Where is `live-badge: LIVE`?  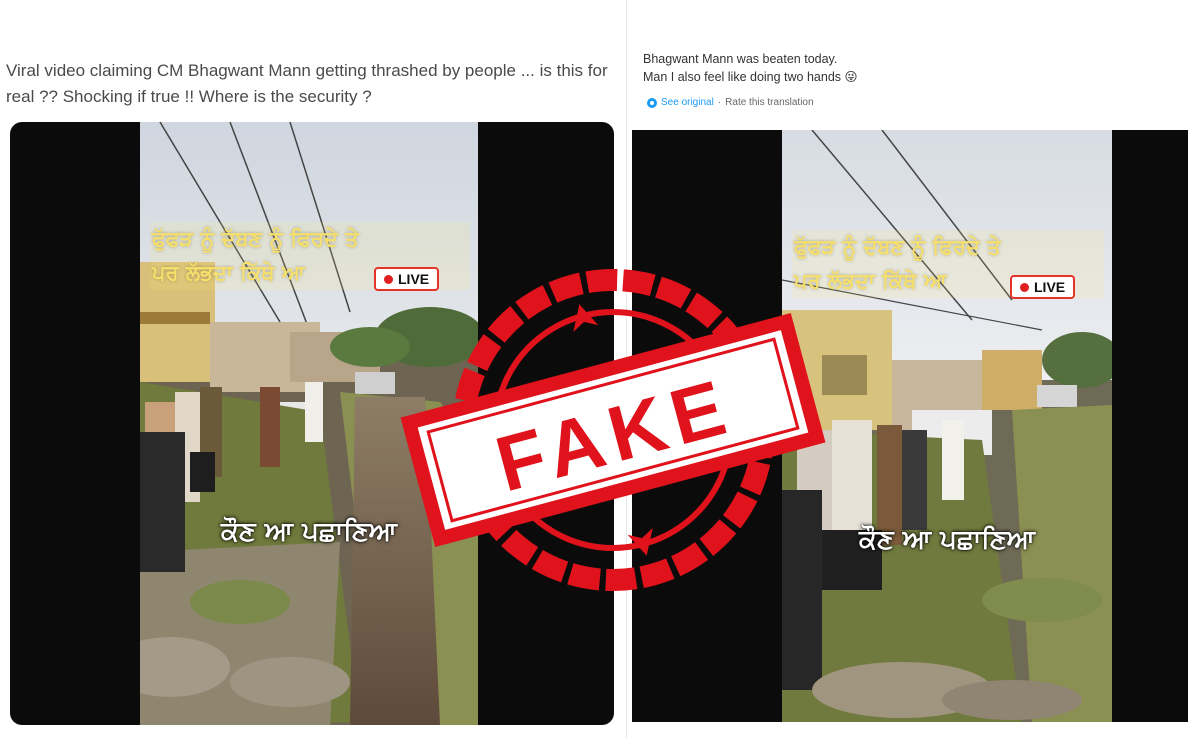 live-badge: LIVE is located at coordinates (1043, 287).